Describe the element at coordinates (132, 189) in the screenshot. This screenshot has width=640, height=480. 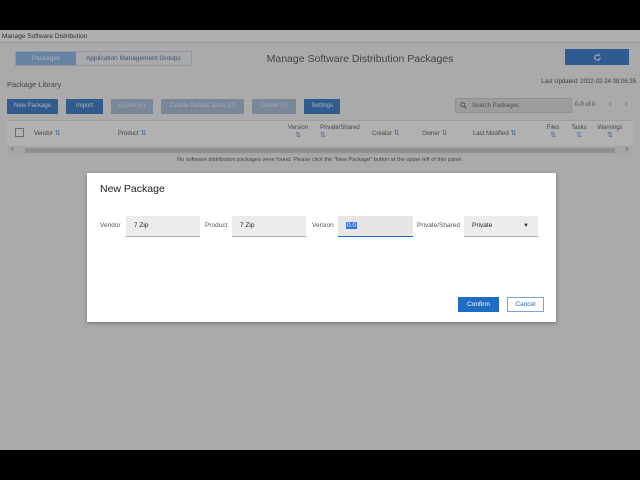
I see `dialog-title: New Package` at that location.